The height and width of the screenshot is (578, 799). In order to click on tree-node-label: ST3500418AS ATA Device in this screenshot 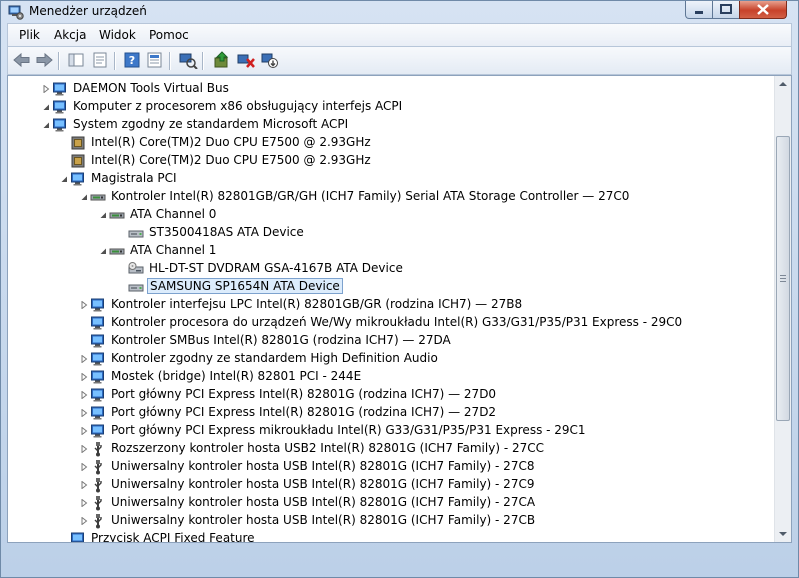, I will do `click(226, 232)`.